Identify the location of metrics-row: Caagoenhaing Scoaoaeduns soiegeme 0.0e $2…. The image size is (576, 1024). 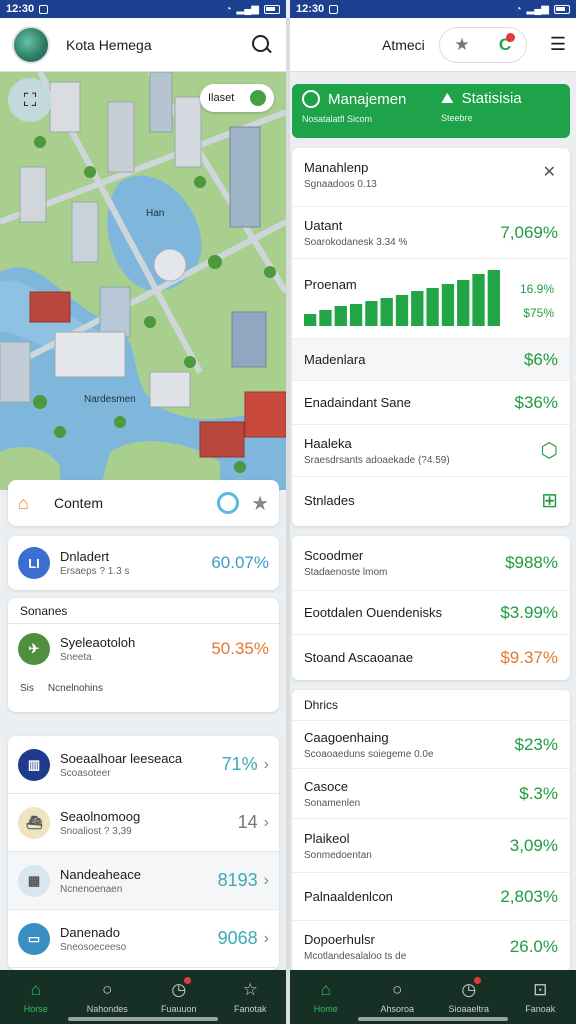
(431, 744).